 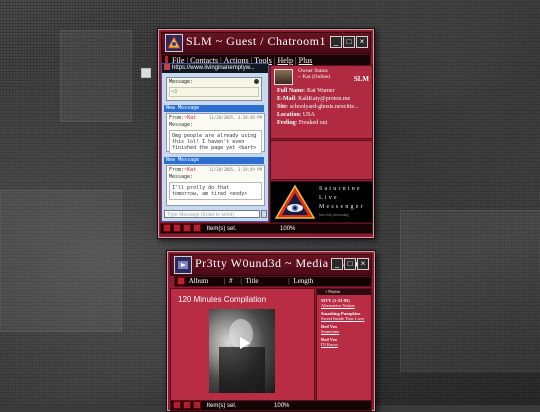 I want to click on column-title: Title, so click(x=252, y=281).